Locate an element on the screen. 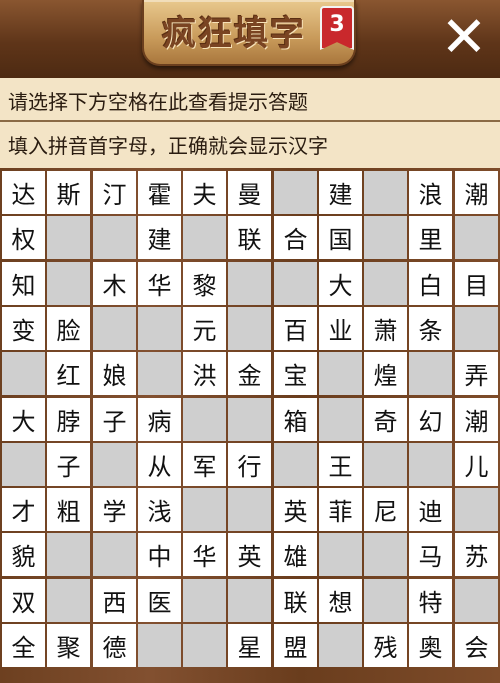 This screenshot has height=683, width=500. grid-cell-filled: 苏 is located at coordinates (476, 555).